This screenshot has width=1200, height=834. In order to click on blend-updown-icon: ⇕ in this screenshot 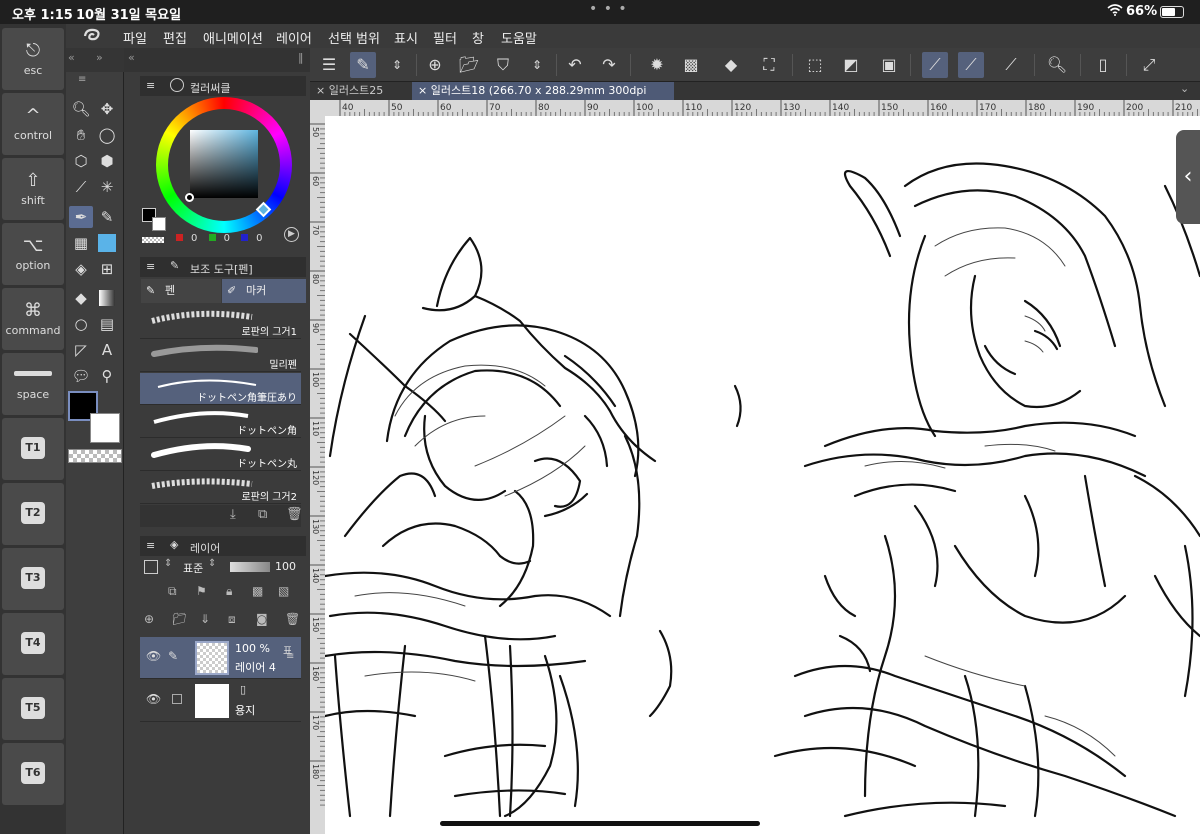, I will do `click(212, 563)`.